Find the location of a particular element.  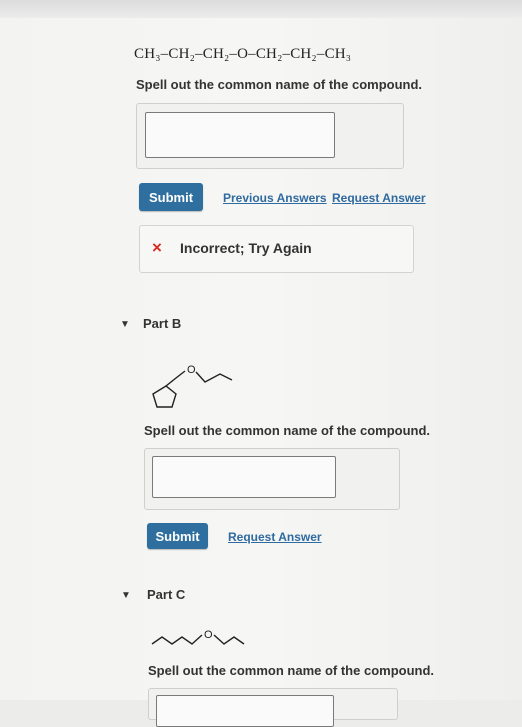

part-c-structure: O is located at coordinates (198, 637).